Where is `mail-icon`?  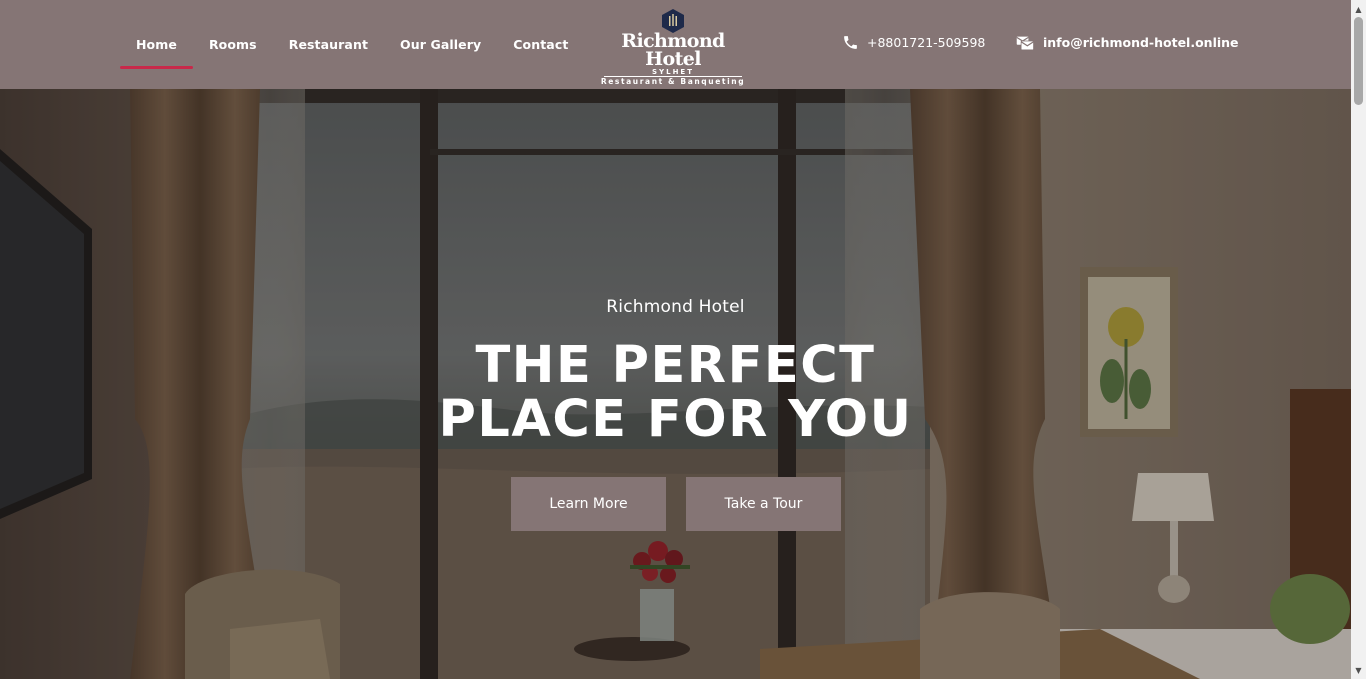 mail-icon is located at coordinates (1025, 43).